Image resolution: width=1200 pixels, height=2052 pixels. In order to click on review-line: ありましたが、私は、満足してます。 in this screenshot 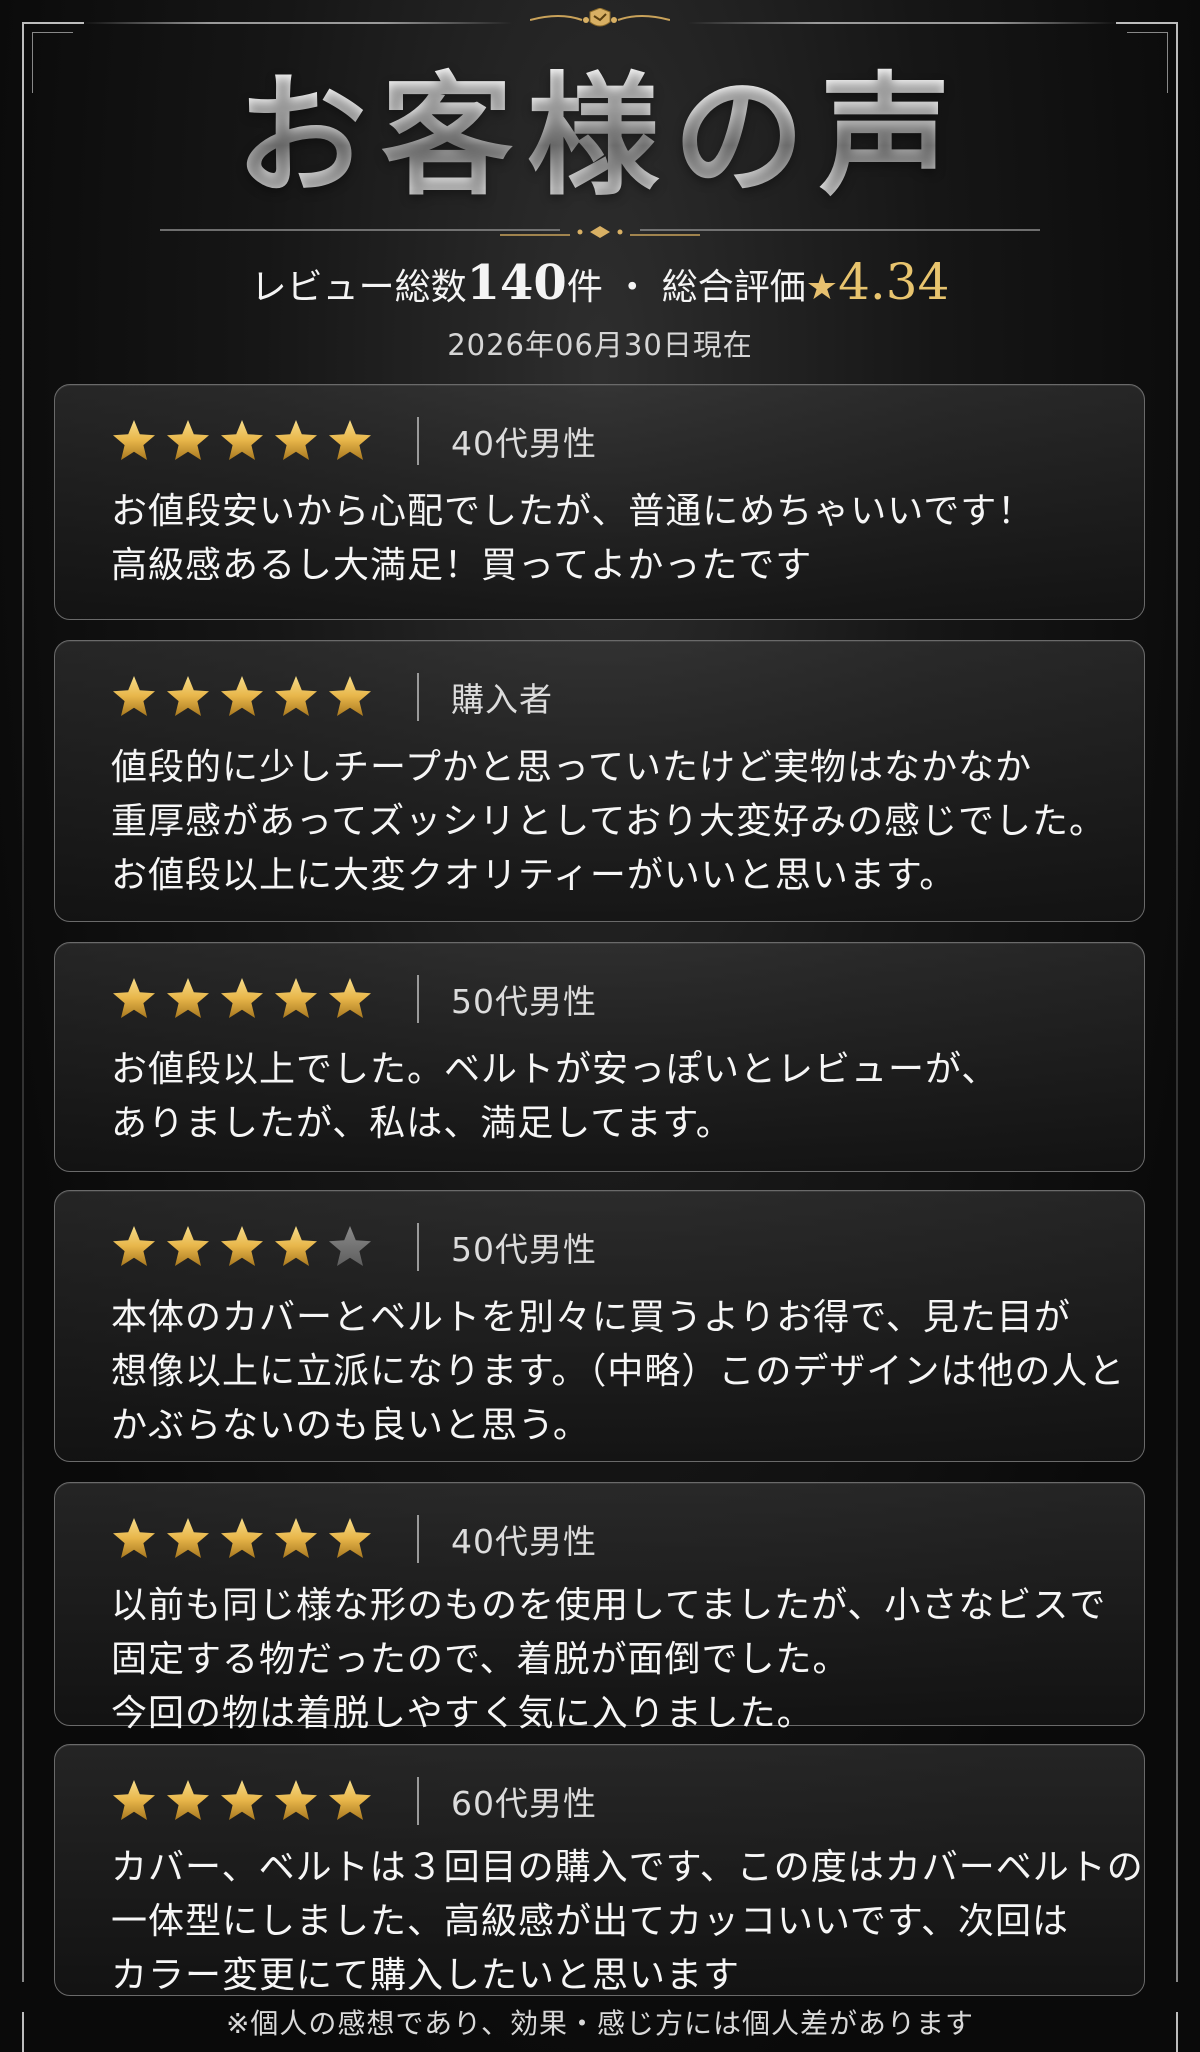, I will do `click(422, 1123)`.